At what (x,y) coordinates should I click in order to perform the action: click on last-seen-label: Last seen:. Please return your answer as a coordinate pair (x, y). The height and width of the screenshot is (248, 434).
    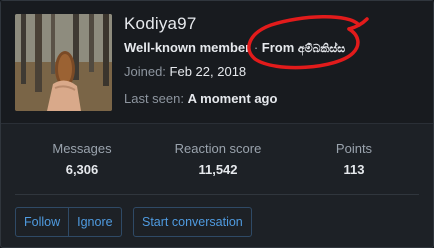
    Looking at the image, I should click on (154, 98).